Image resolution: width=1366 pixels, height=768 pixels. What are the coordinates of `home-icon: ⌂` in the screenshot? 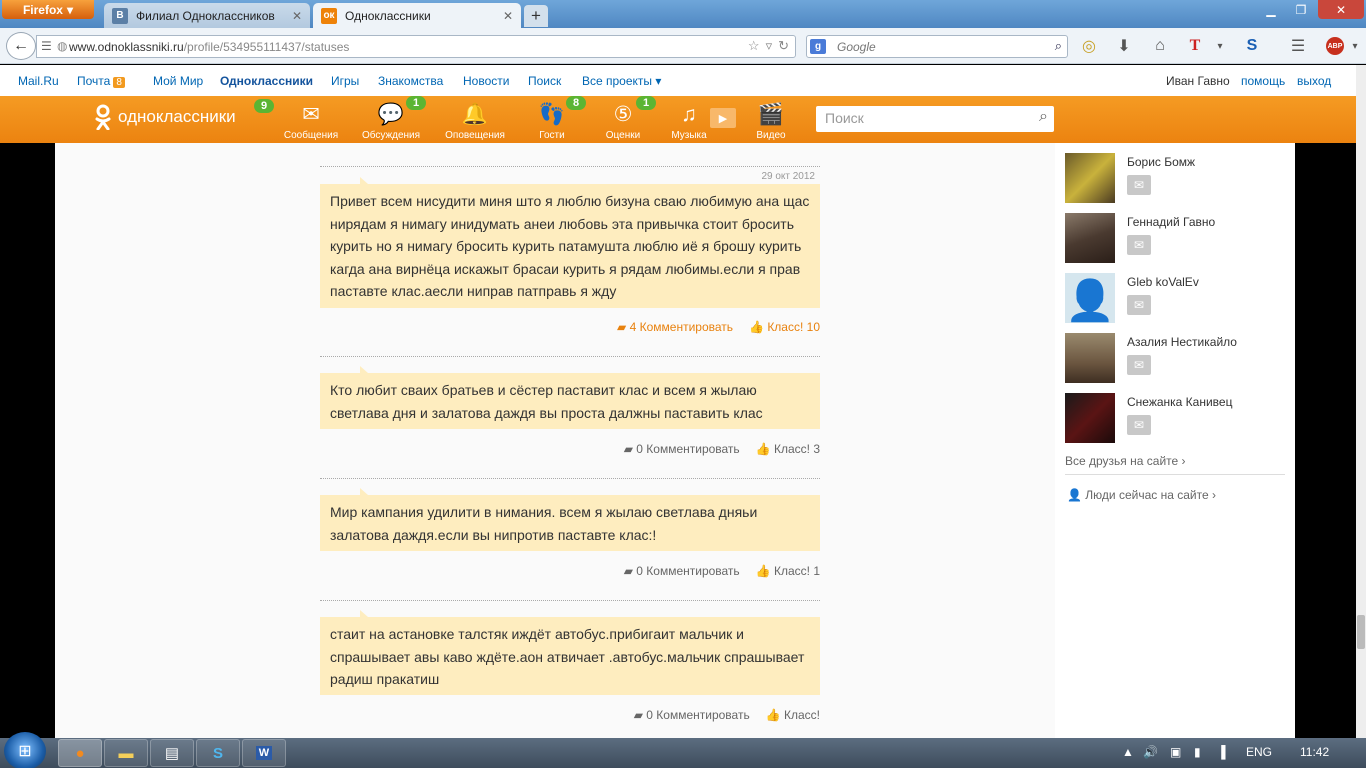 It's located at (1160, 46).